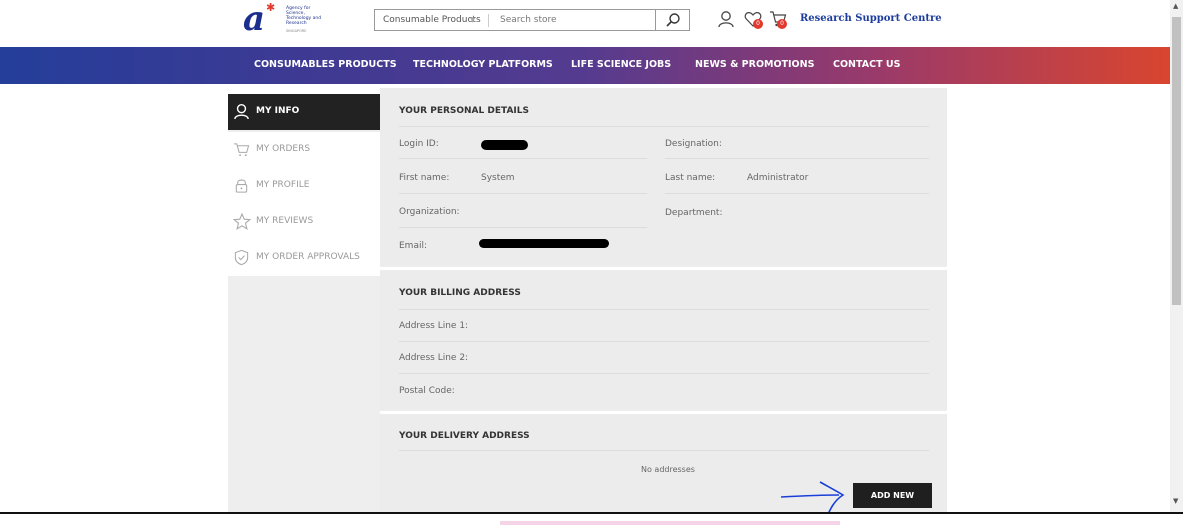 Image resolution: width=1183 pixels, height=525 pixels. What do you see at coordinates (283, 185) in the screenshot?
I see `sidebar-item-label: MY PROFILE` at bounding box center [283, 185].